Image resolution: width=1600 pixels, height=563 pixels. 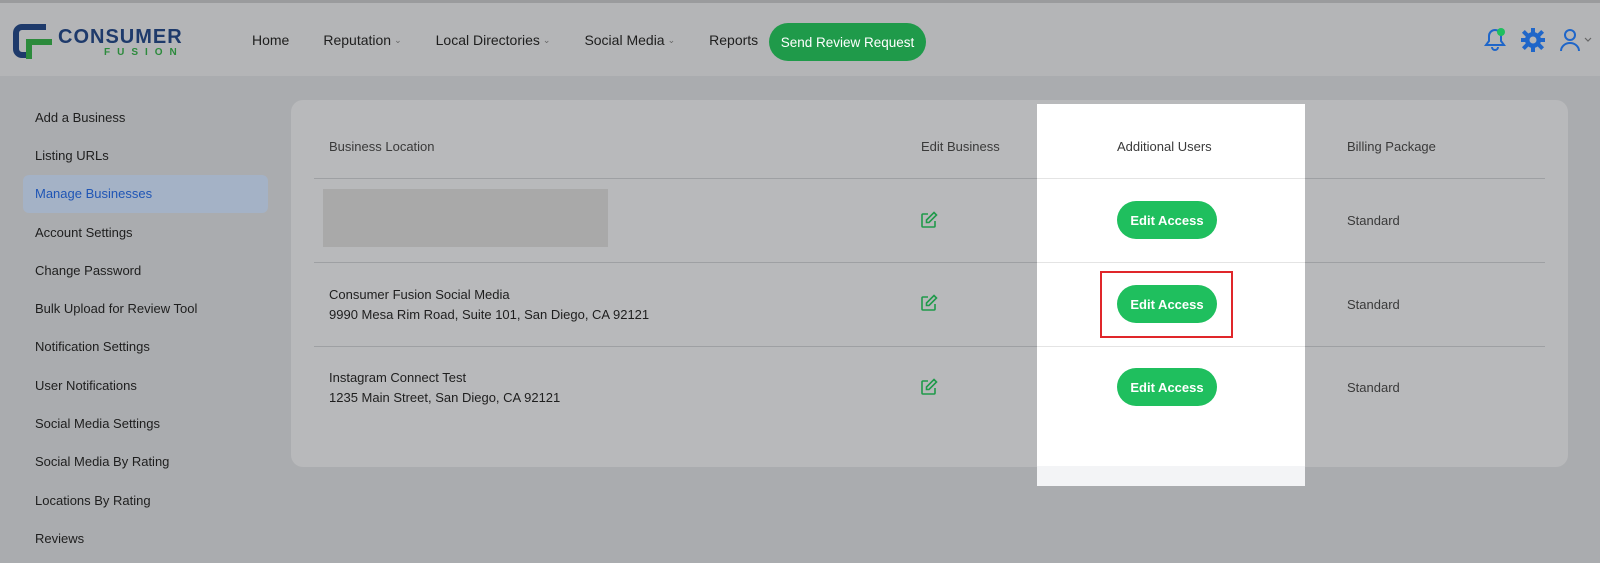 I want to click on sidebar-item-label: Social Media By Rating, so click(x=102, y=462).